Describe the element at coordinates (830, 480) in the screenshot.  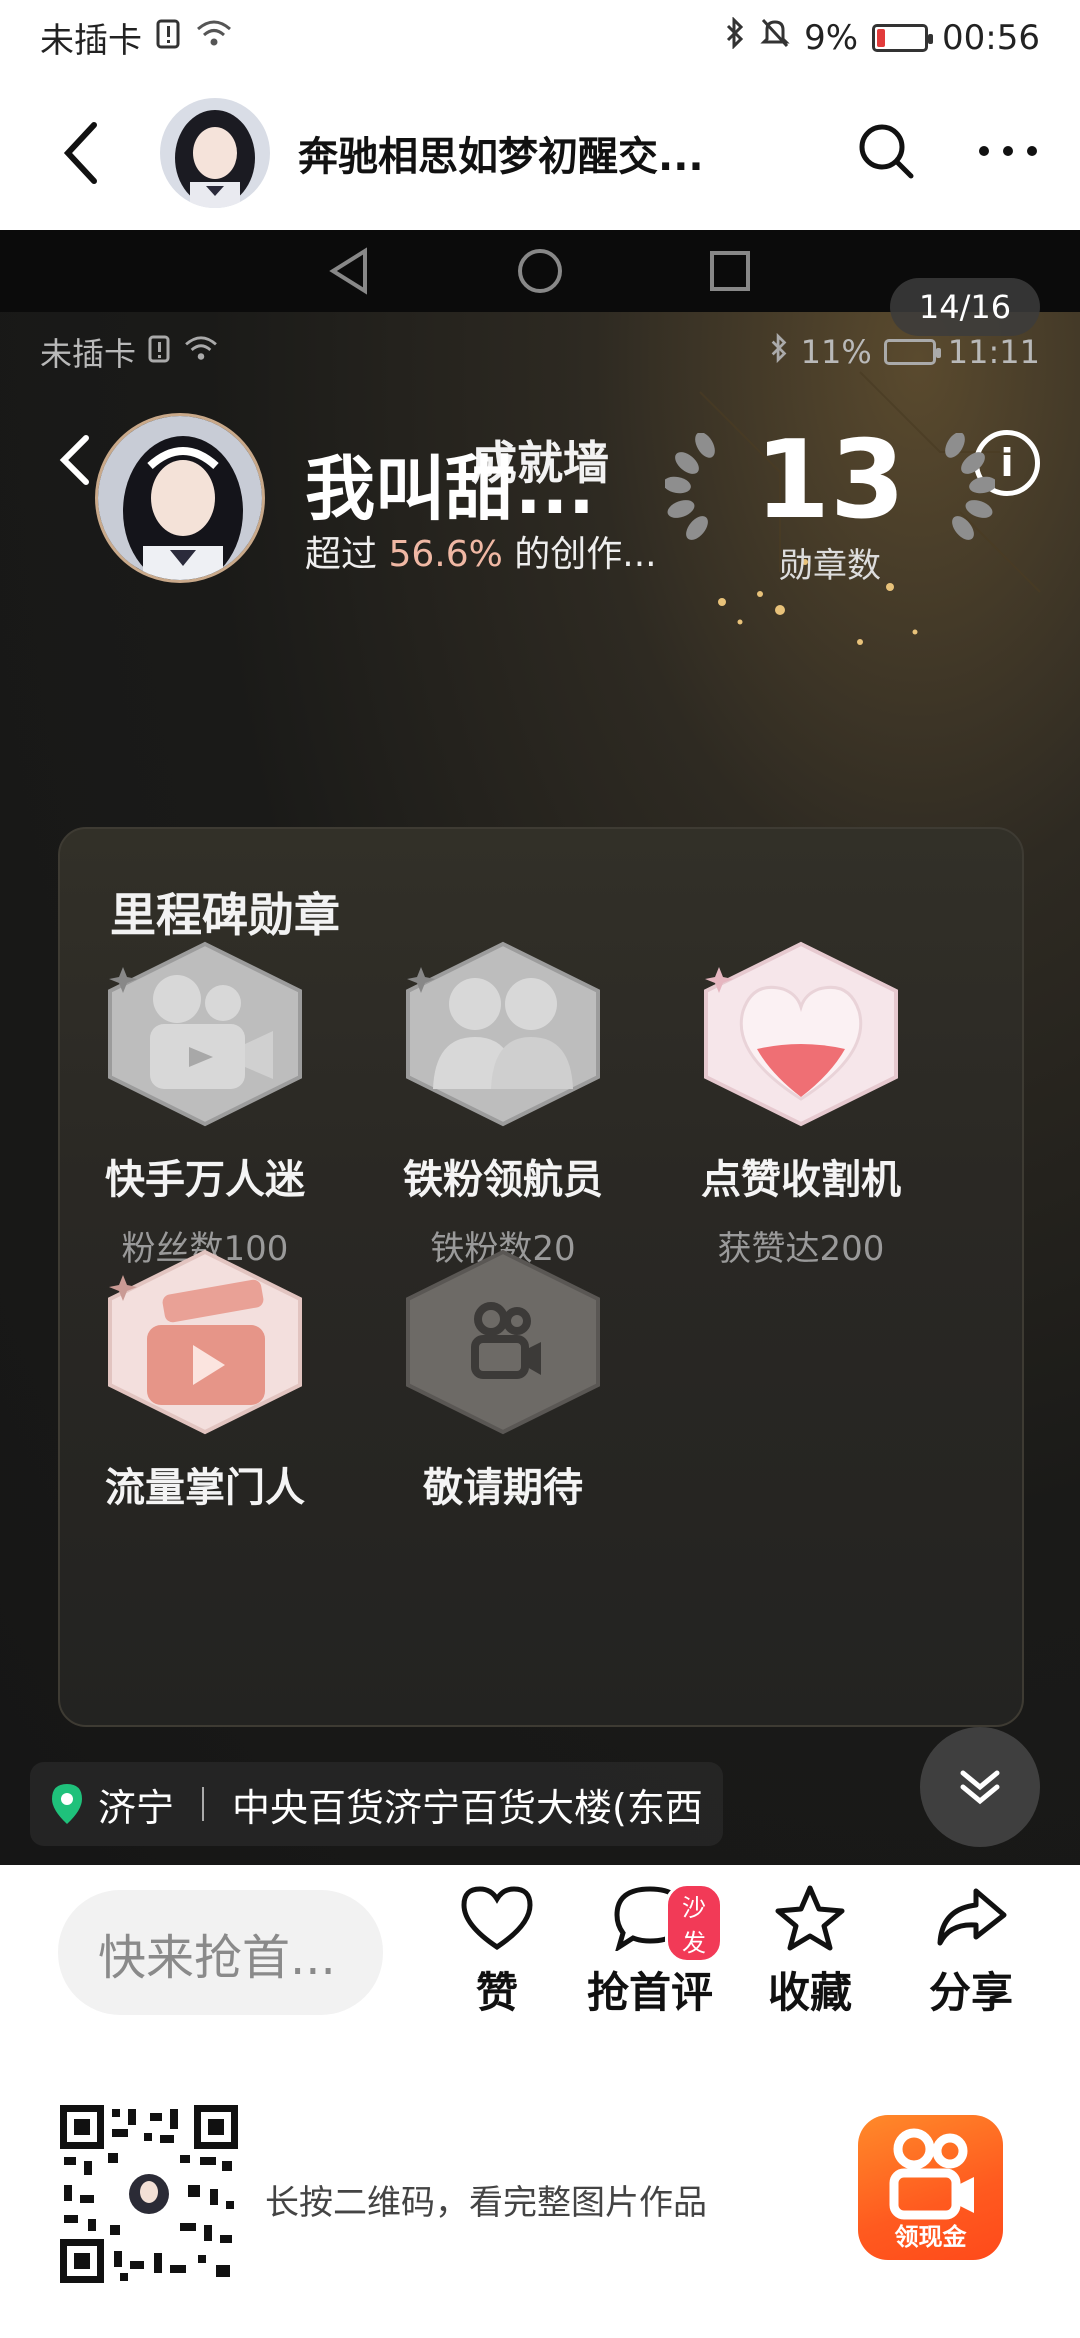
I see `badge-count-number: 13` at that location.